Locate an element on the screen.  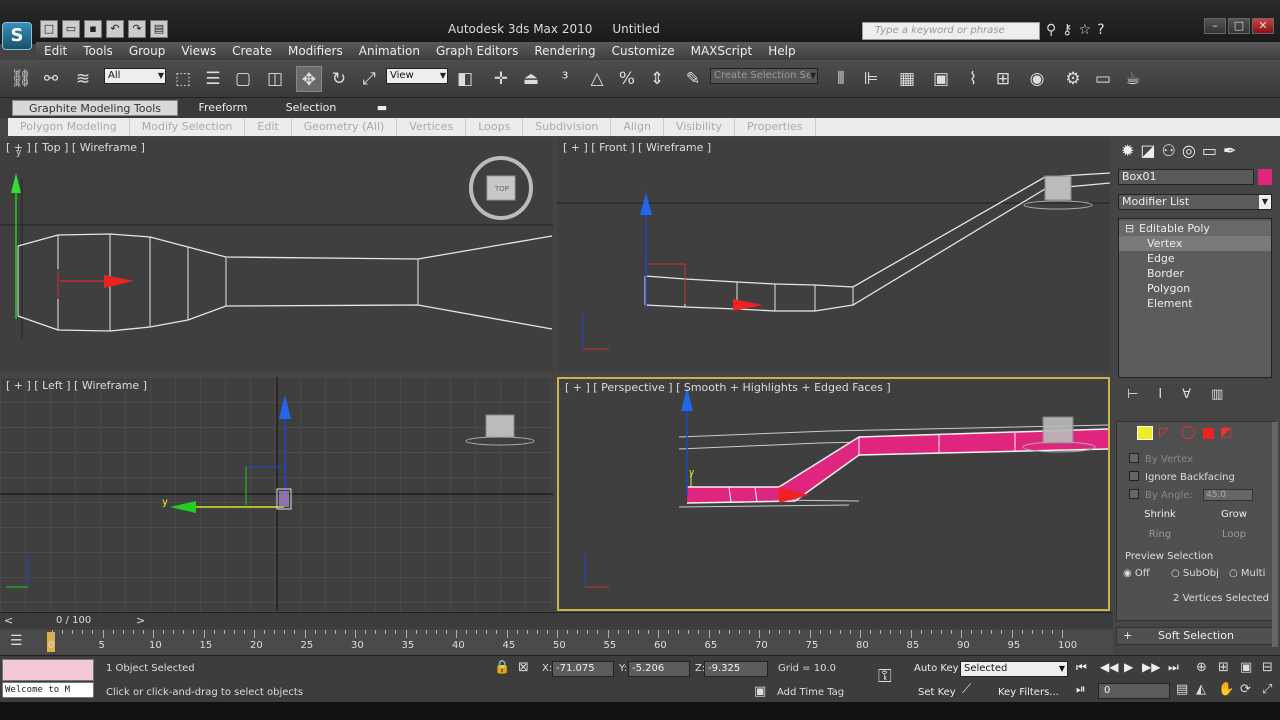
angle-snap-icon: △ is located at coordinates (597, 79).